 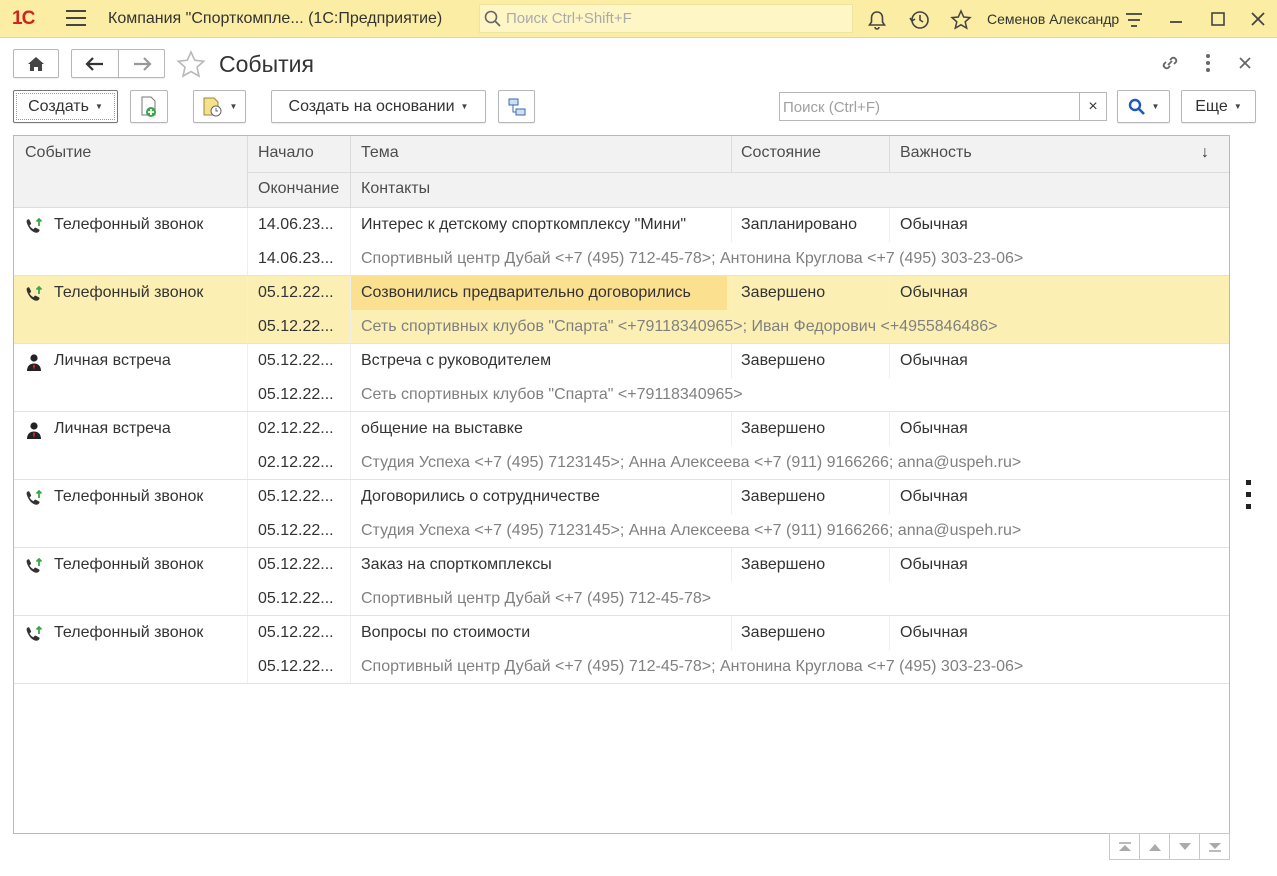 What do you see at coordinates (395, 189) in the screenshot?
I see `column-header-contacts: Контакты` at bounding box center [395, 189].